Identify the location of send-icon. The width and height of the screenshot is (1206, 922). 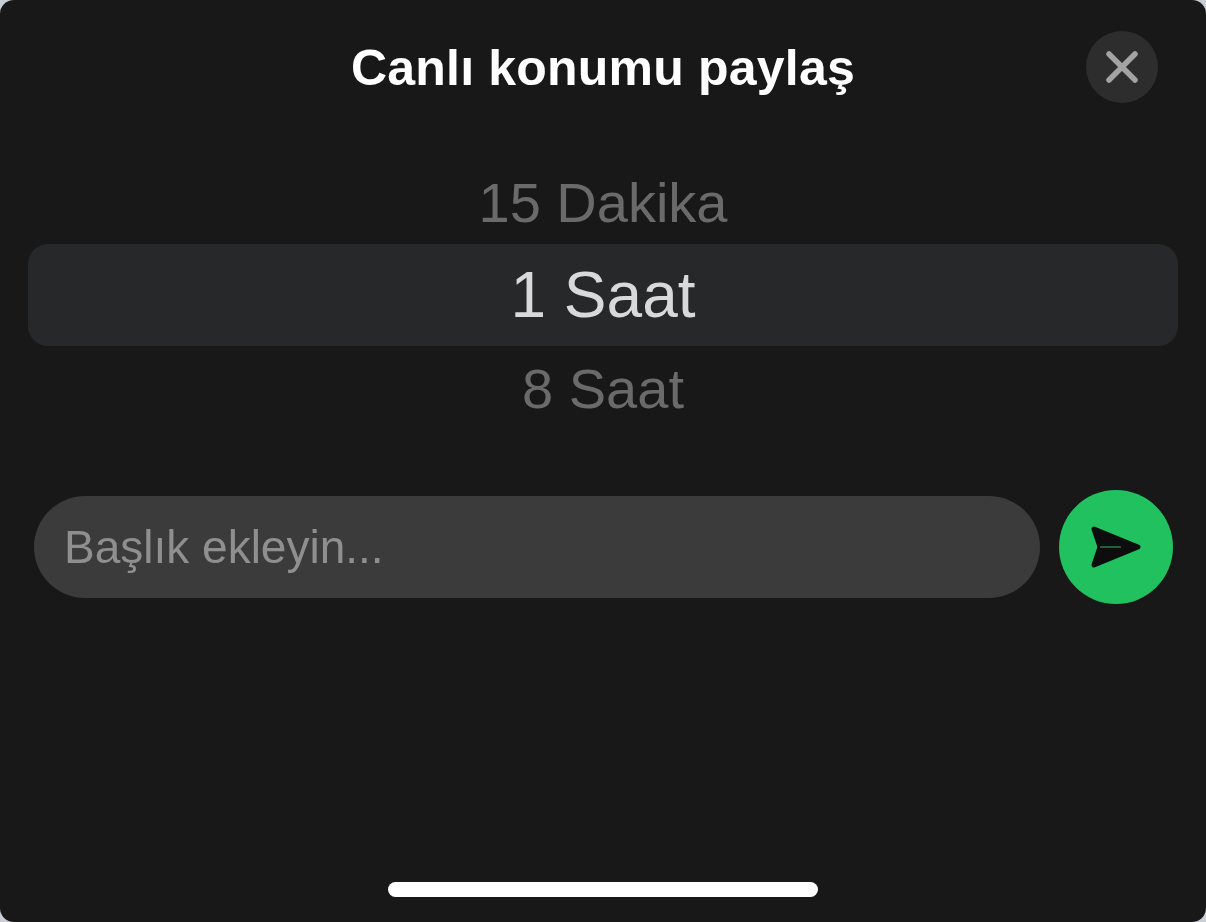
(1116, 547).